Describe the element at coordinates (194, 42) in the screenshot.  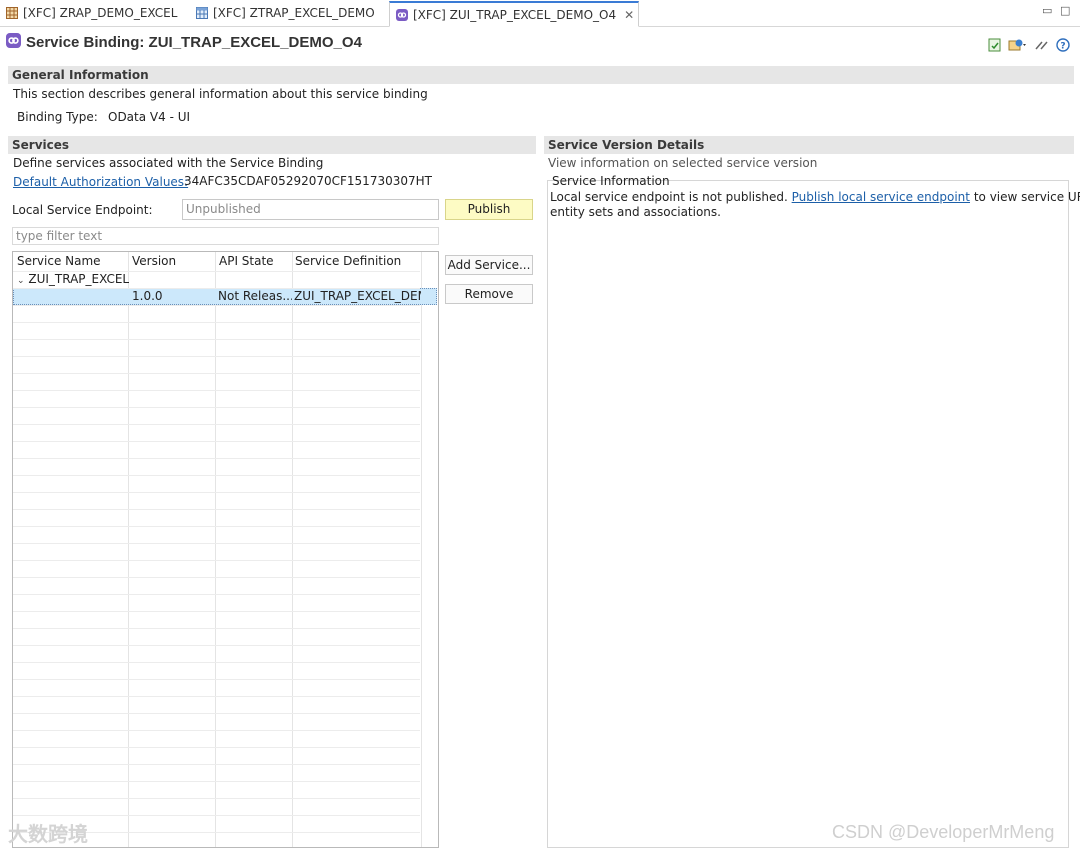
I see `page-title: Service Binding: ZUI_TRAP_EXCEL_DEMO_O4` at that location.